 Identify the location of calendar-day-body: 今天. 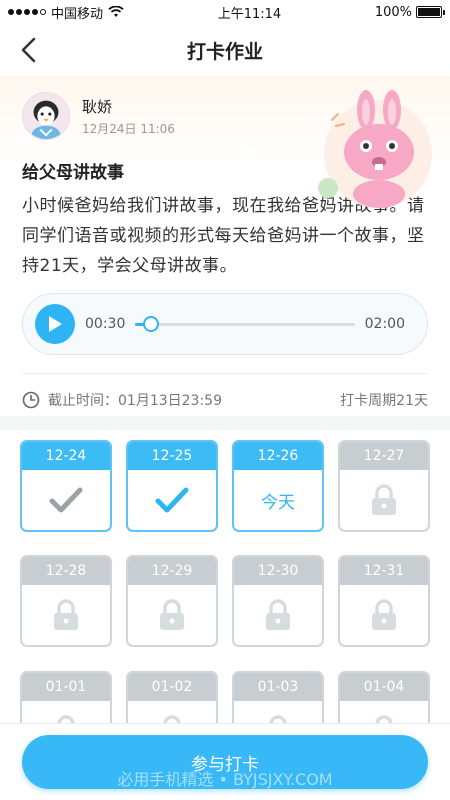
(278, 500).